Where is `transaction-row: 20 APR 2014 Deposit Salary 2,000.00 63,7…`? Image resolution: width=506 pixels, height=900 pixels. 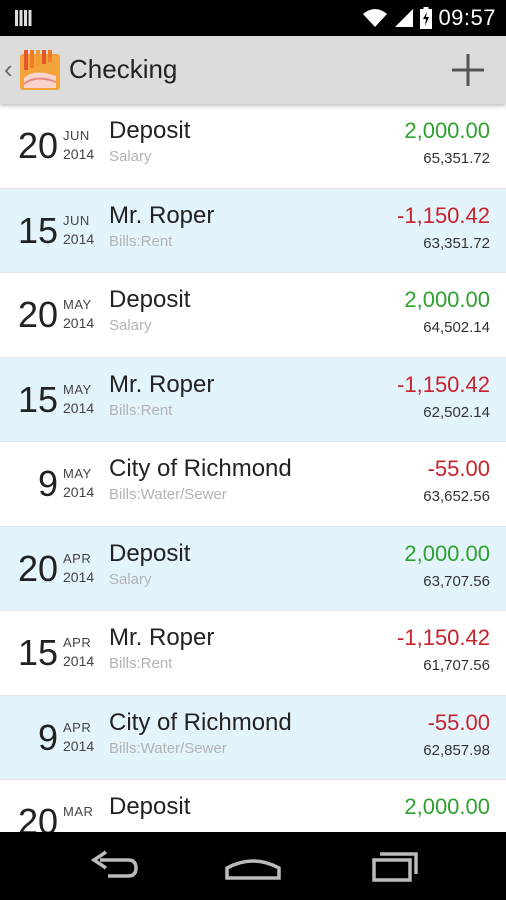 transaction-row: 20 APR 2014 Deposit Salary 2,000.00 63,7… is located at coordinates (253, 568).